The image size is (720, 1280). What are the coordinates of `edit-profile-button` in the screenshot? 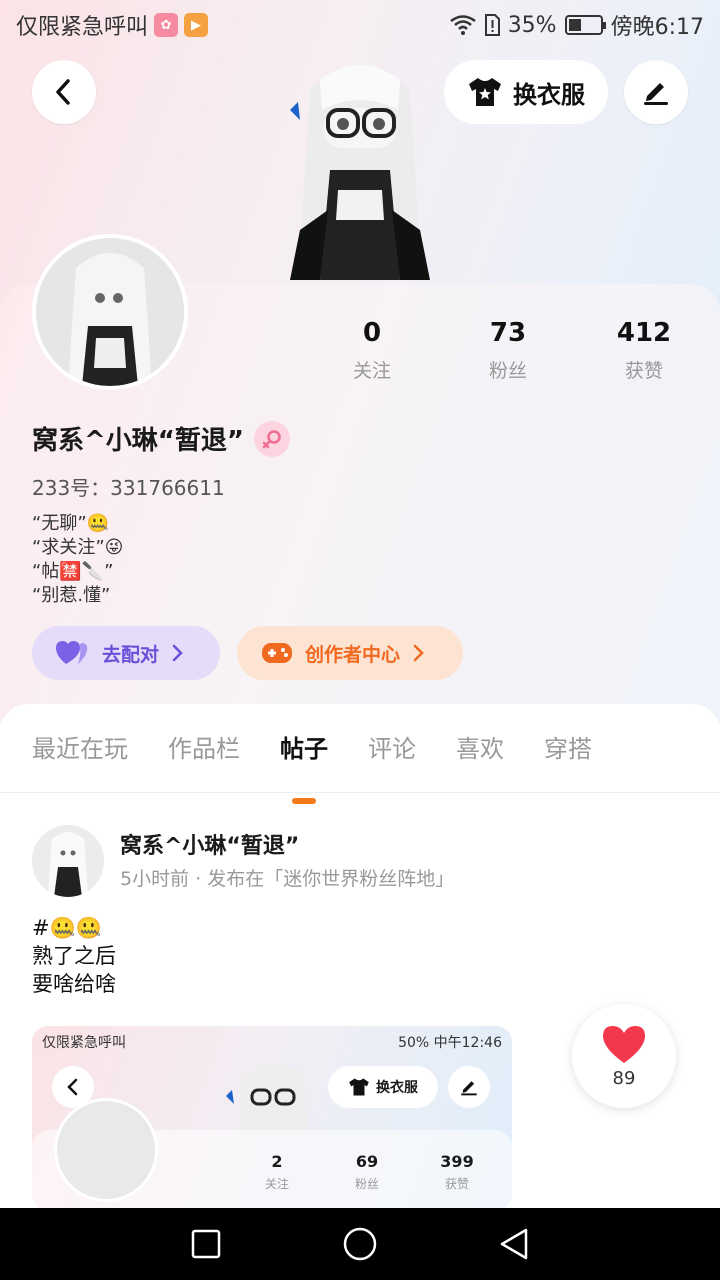 It's located at (656, 92).